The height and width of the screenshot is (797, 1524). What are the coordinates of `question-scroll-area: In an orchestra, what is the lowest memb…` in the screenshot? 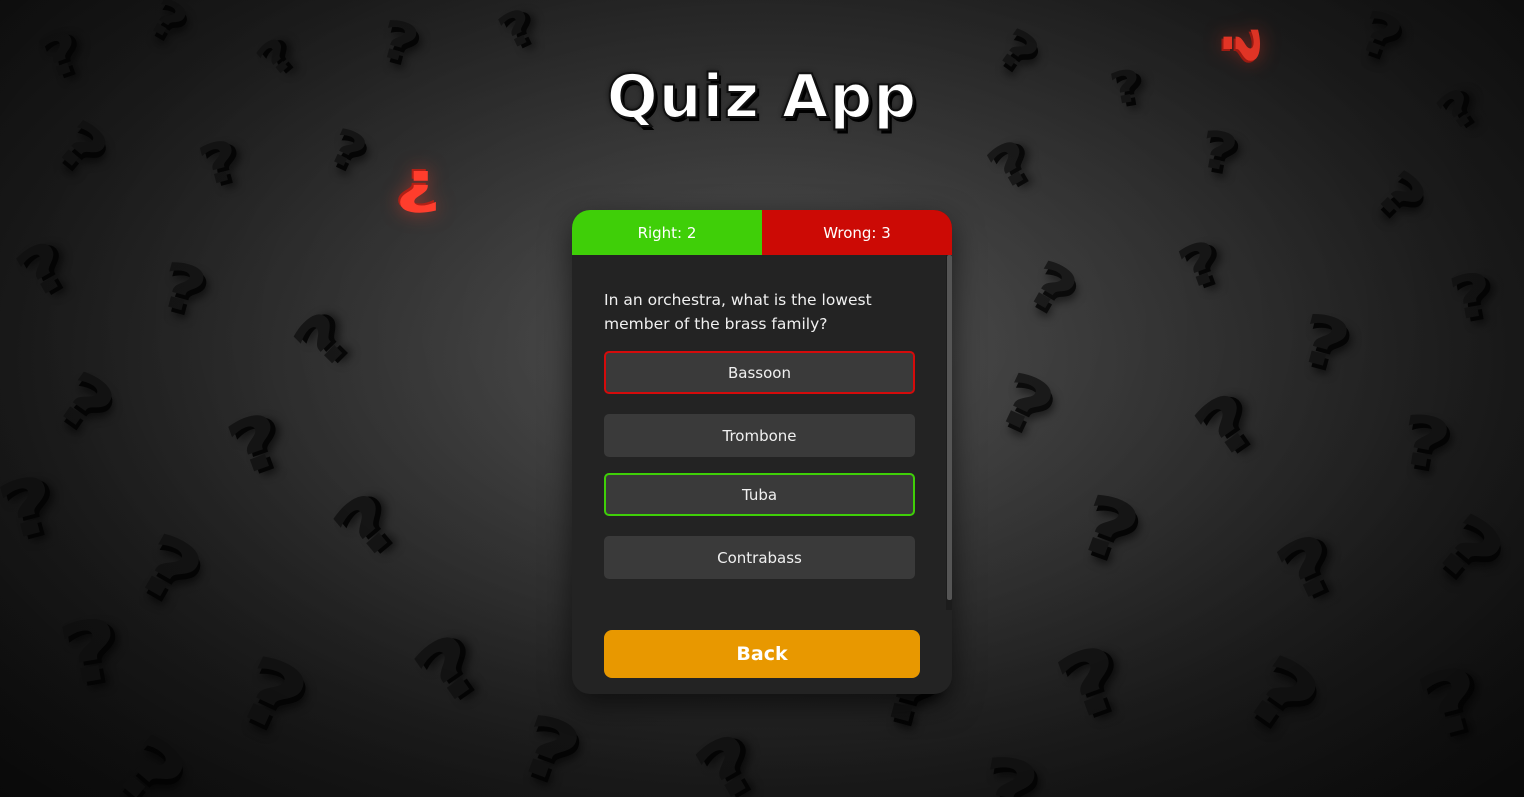 It's located at (762, 432).